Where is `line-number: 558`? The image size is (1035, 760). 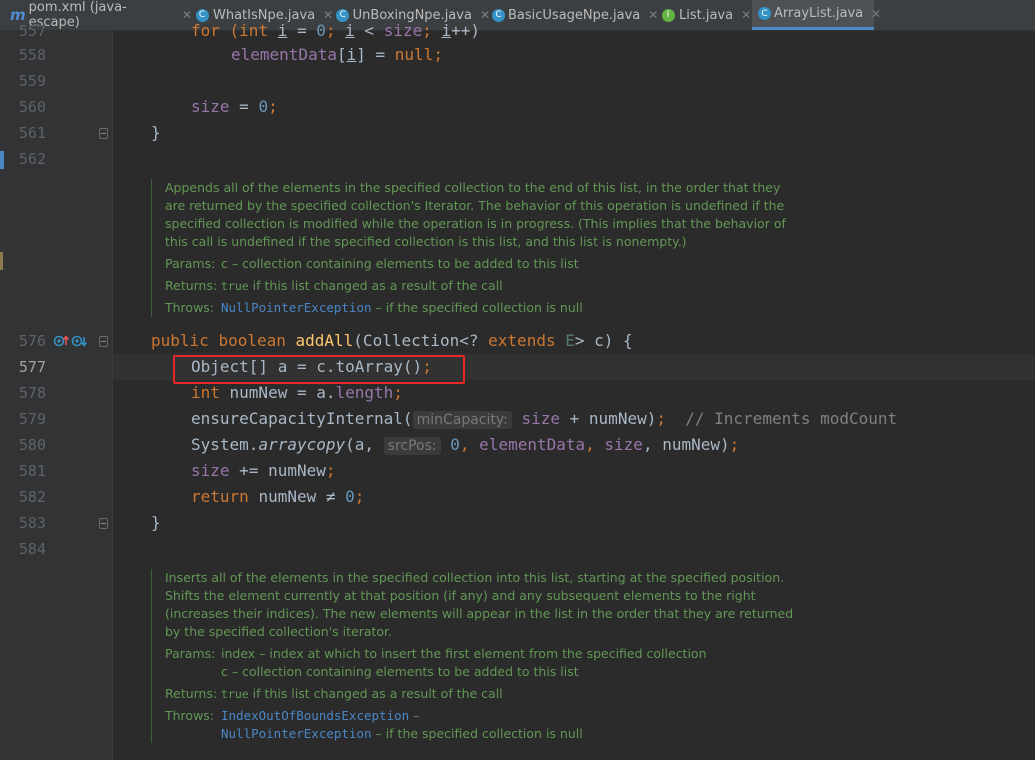
line-number: 558 is located at coordinates (32, 55).